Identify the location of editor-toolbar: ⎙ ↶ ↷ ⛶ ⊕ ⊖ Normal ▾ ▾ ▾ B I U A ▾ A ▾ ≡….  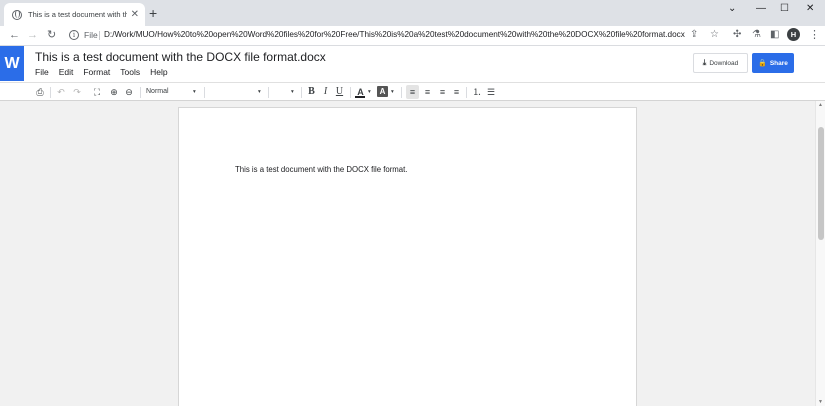
(412, 91).